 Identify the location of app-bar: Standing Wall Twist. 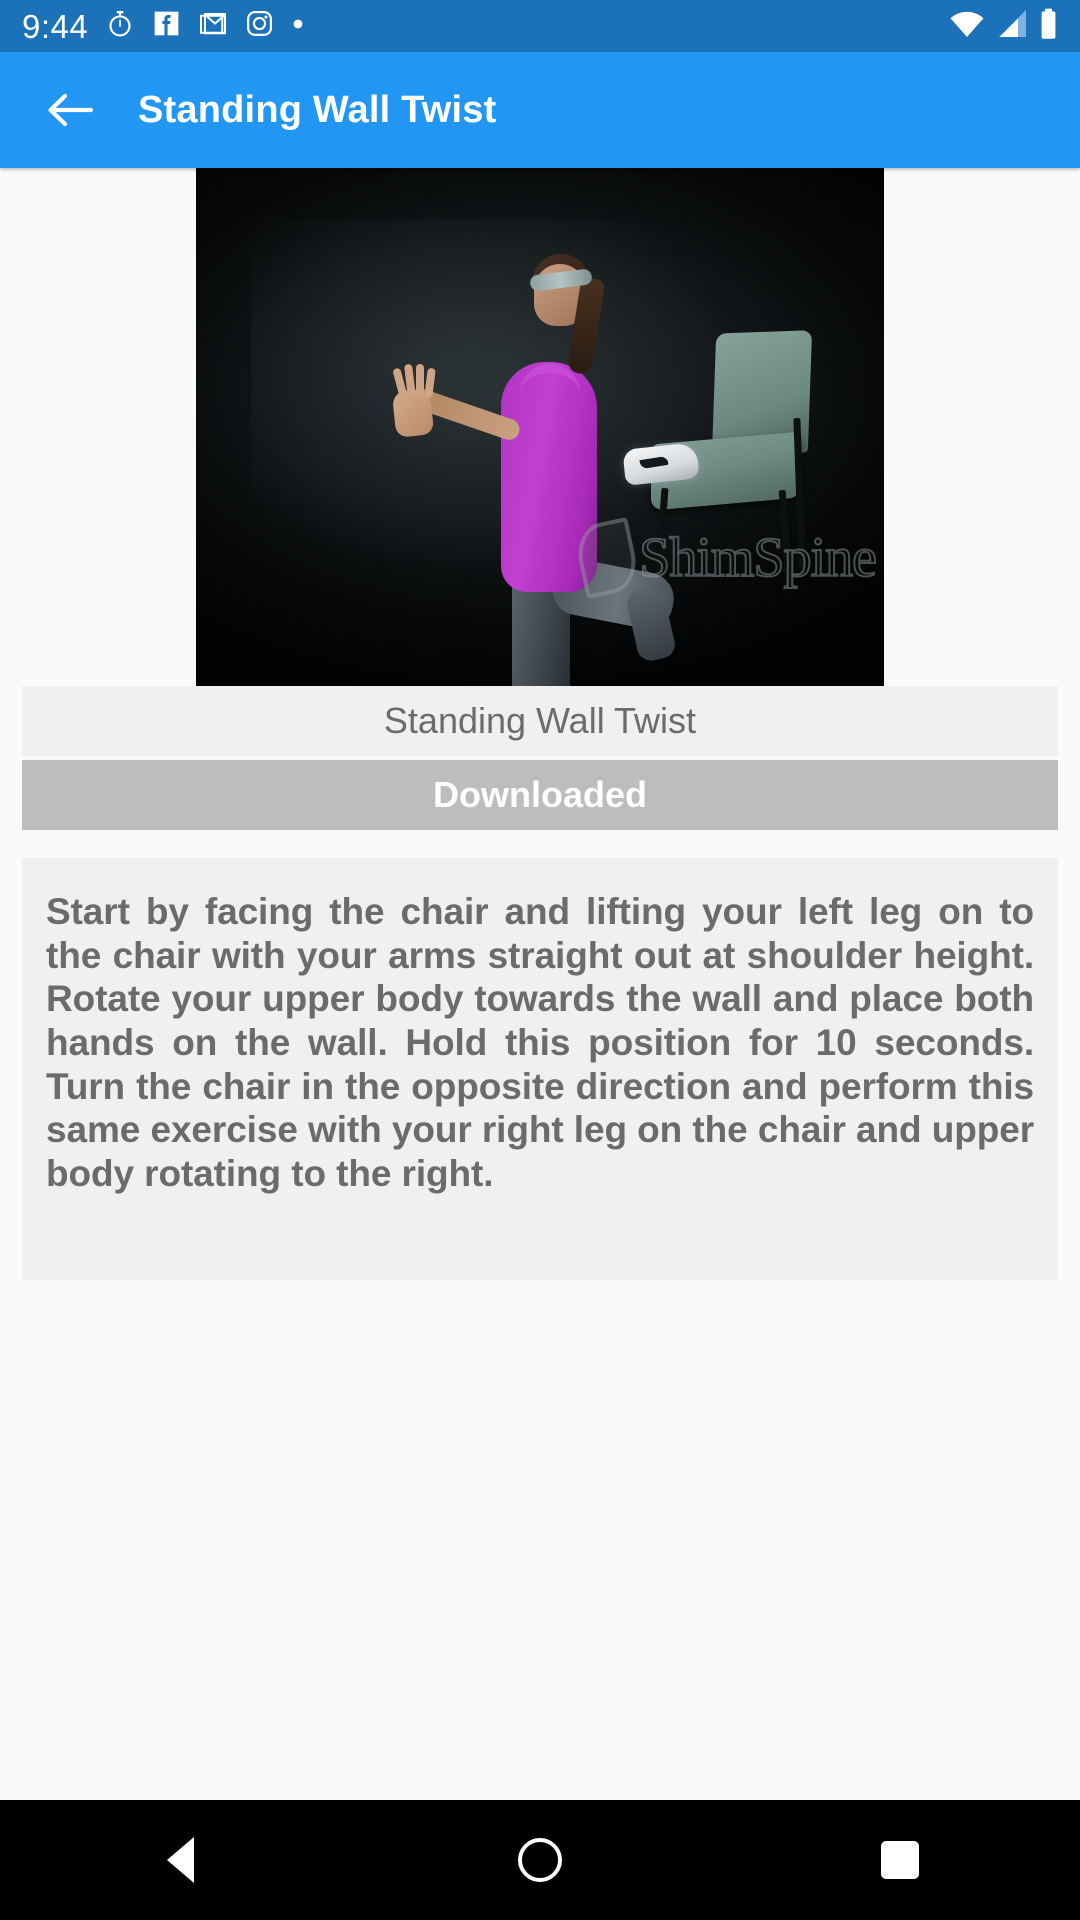
(540, 110).